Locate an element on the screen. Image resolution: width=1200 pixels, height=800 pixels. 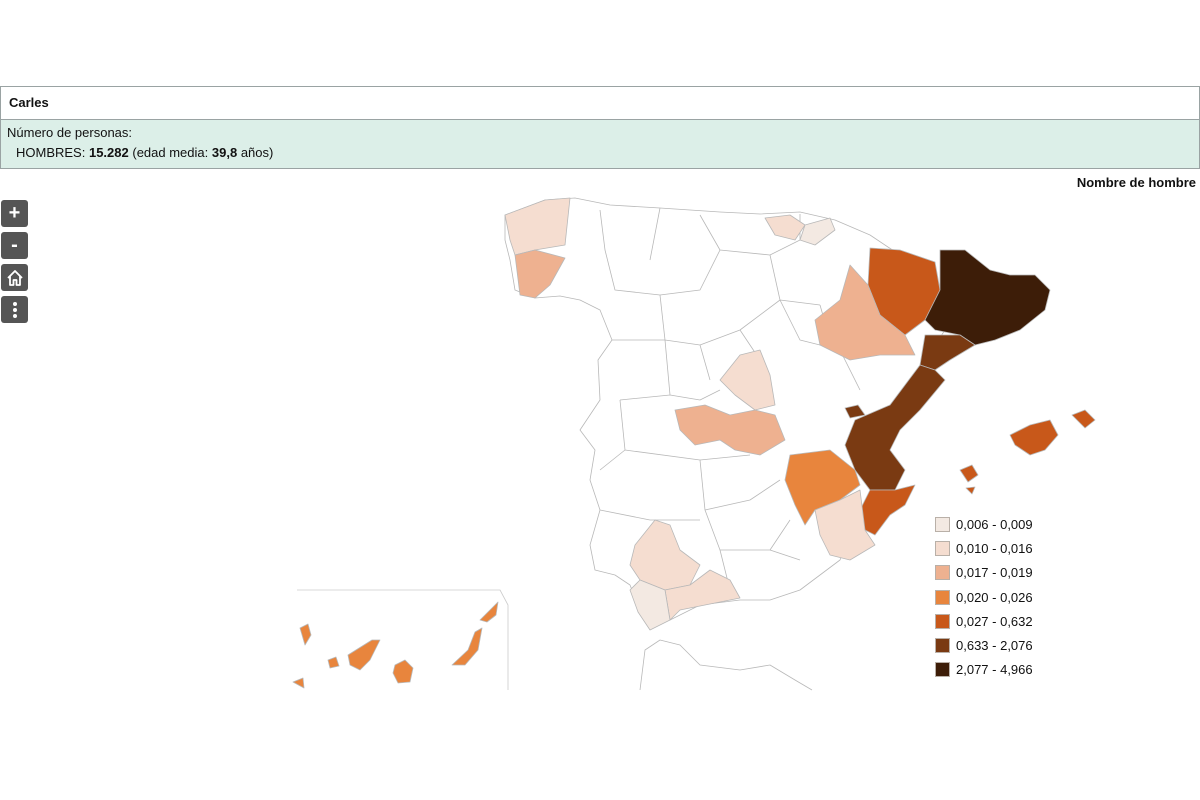
legend-label: 0,010 - 0,016 is located at coordinates (994, 548).